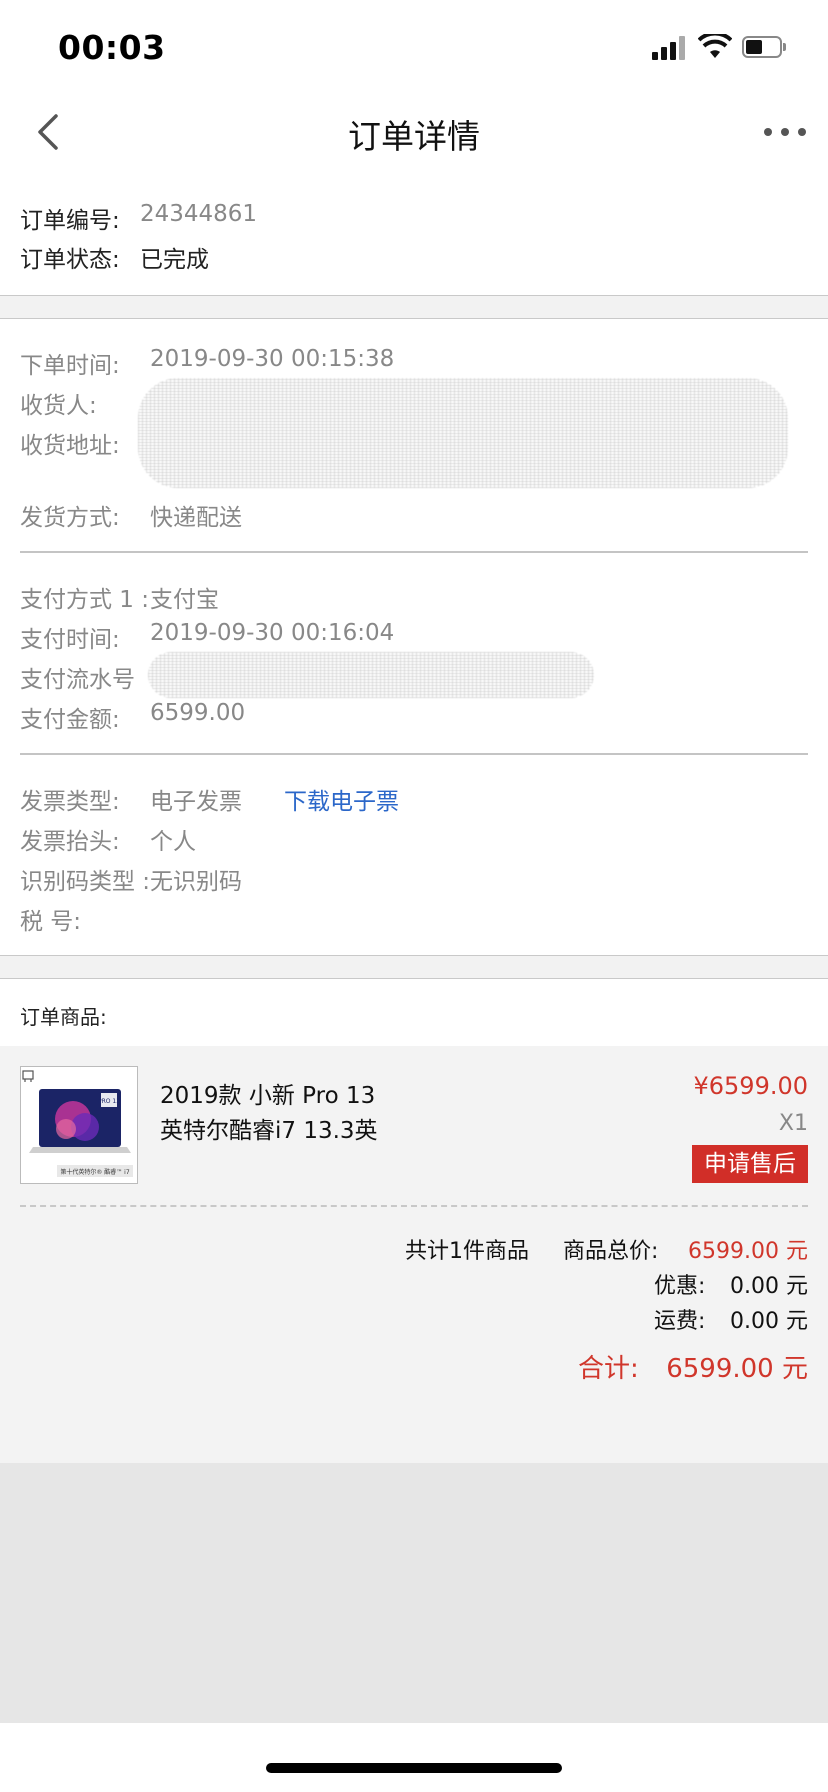 Image resolution: width=828 pixels, height=1792 pixels. Describe the element at coordinates (196, 518) in the screenshot. I see `ship-method-value: 快递配送` at that location.